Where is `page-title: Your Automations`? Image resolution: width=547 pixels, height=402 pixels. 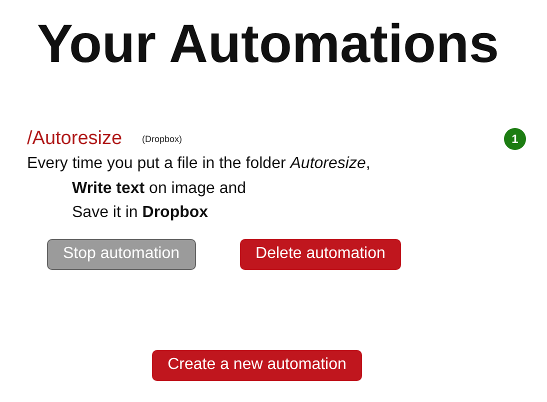
page-title: Your Automations is located at coordinates (268, 44).